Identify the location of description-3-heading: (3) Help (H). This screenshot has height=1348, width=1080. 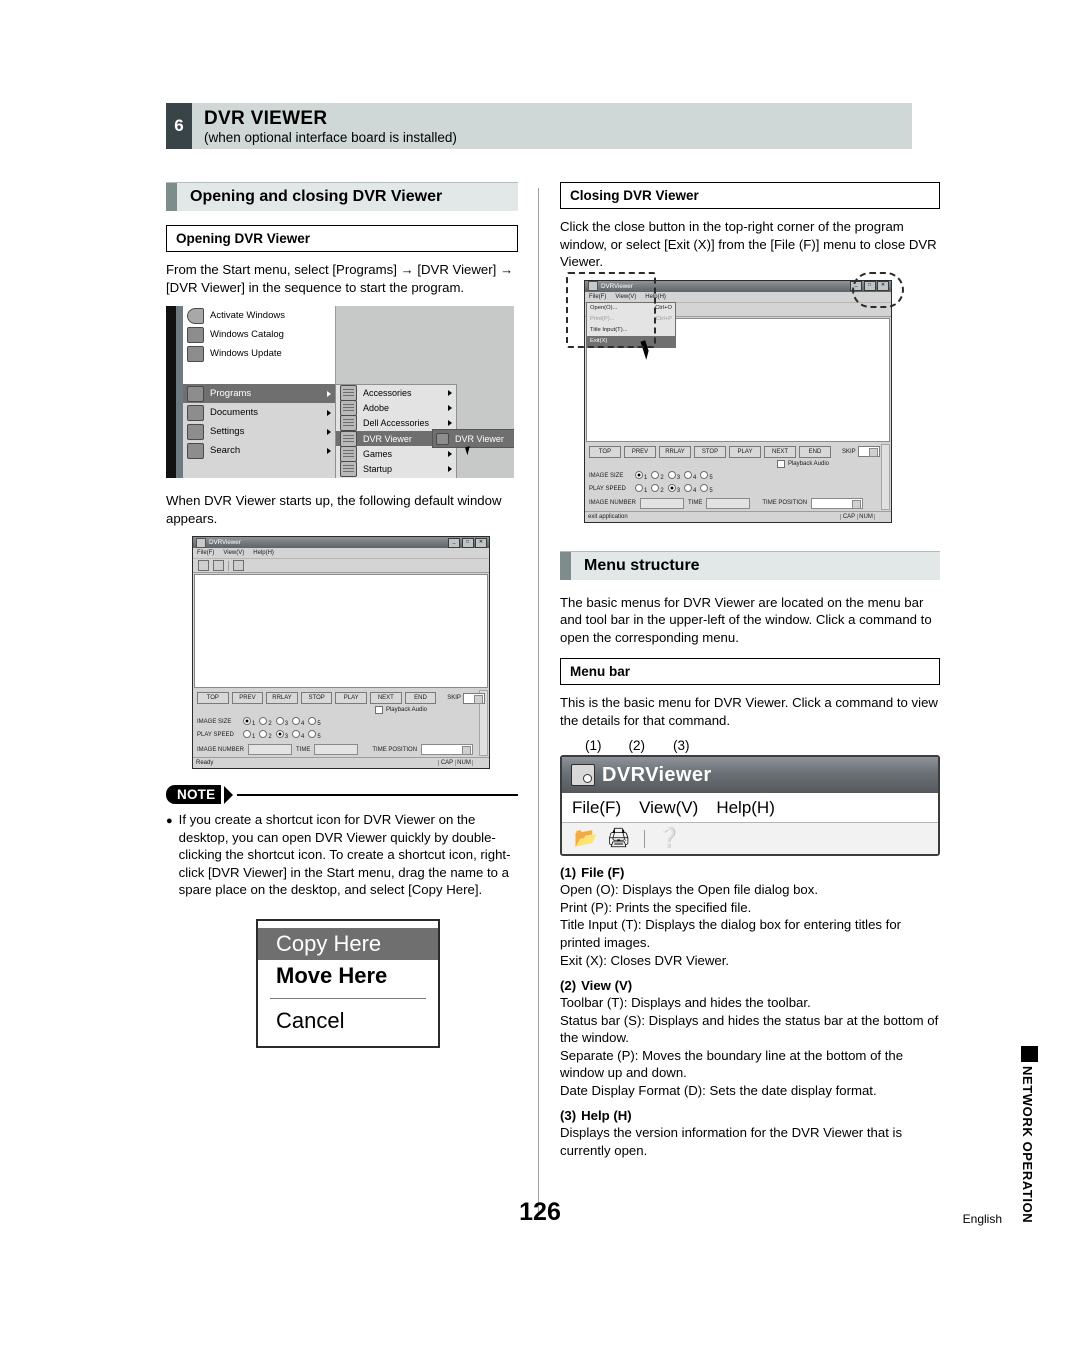
(750, 1115).